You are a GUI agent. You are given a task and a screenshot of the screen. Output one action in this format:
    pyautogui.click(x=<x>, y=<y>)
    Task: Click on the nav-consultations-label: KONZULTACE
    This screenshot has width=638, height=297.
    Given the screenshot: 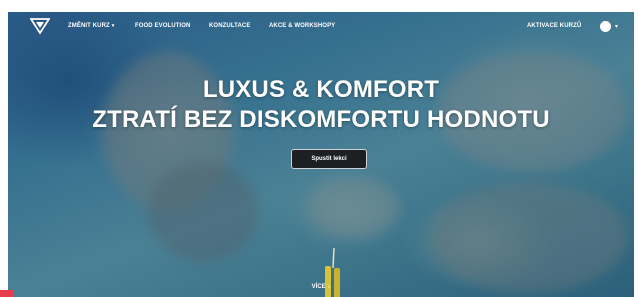 What is the action you would take?
    pyautogui.click(x=230, y=26)
    